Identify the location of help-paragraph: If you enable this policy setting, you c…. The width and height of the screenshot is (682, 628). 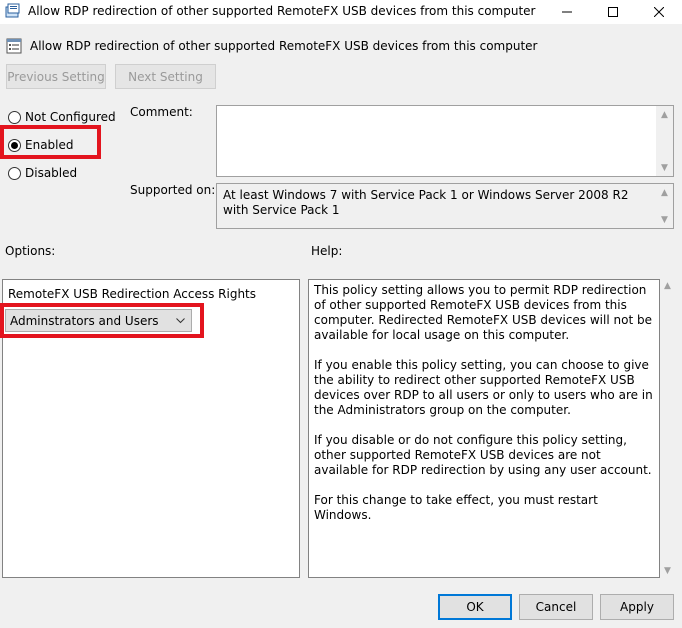
(483, 387).